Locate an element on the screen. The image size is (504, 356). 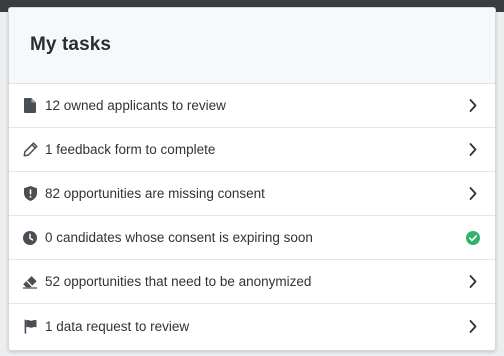
check-circle-icon is located at coordinates (473, 238).